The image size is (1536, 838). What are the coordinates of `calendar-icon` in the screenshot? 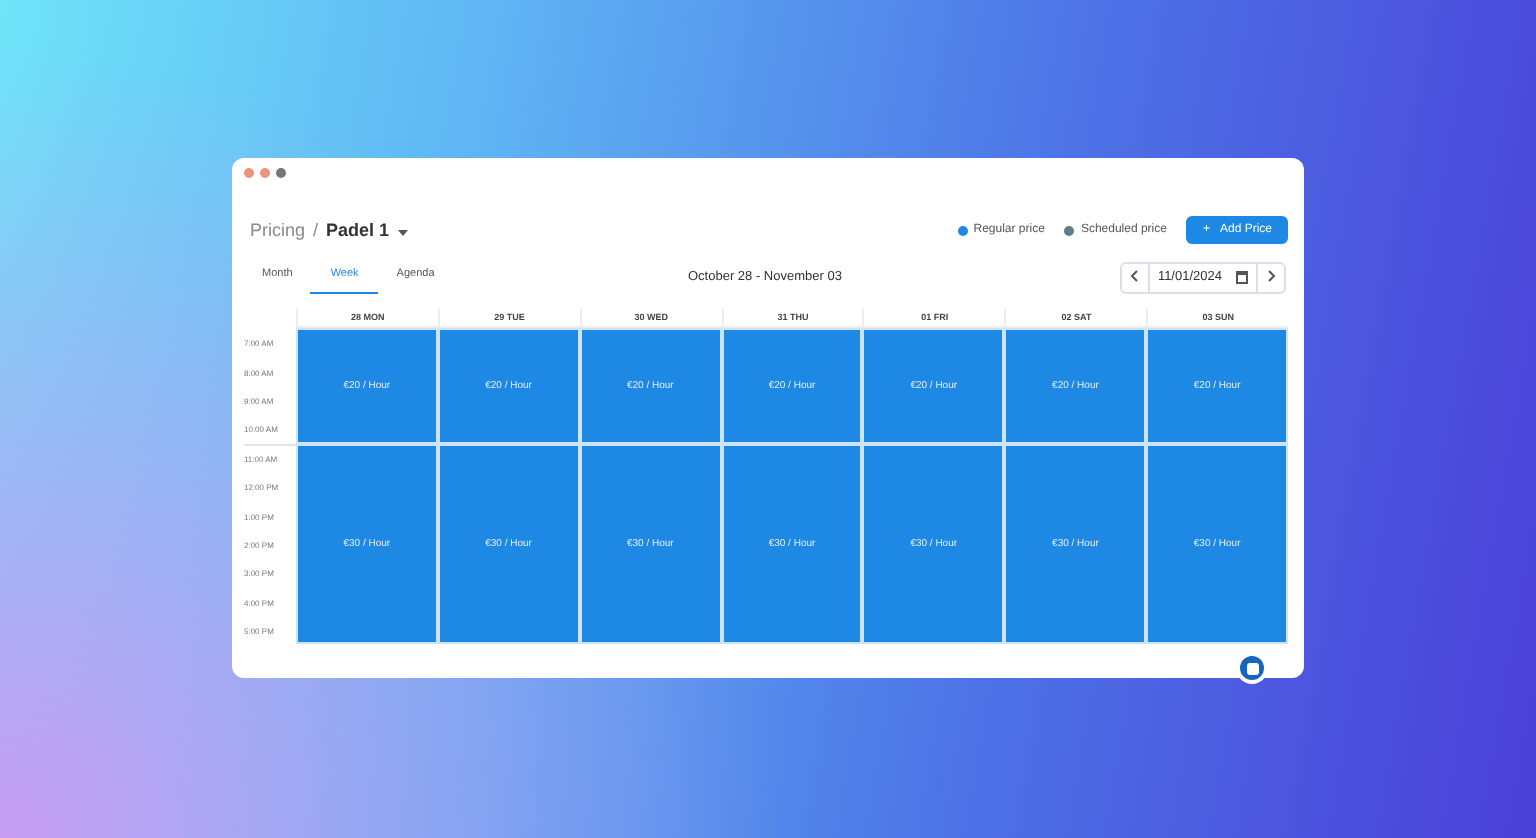 It's located at (1242, 277).